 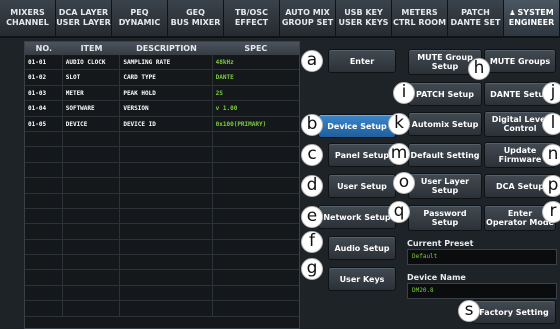 I want to click on tab-label-line1: PEQ, so click(x=139, y=12).